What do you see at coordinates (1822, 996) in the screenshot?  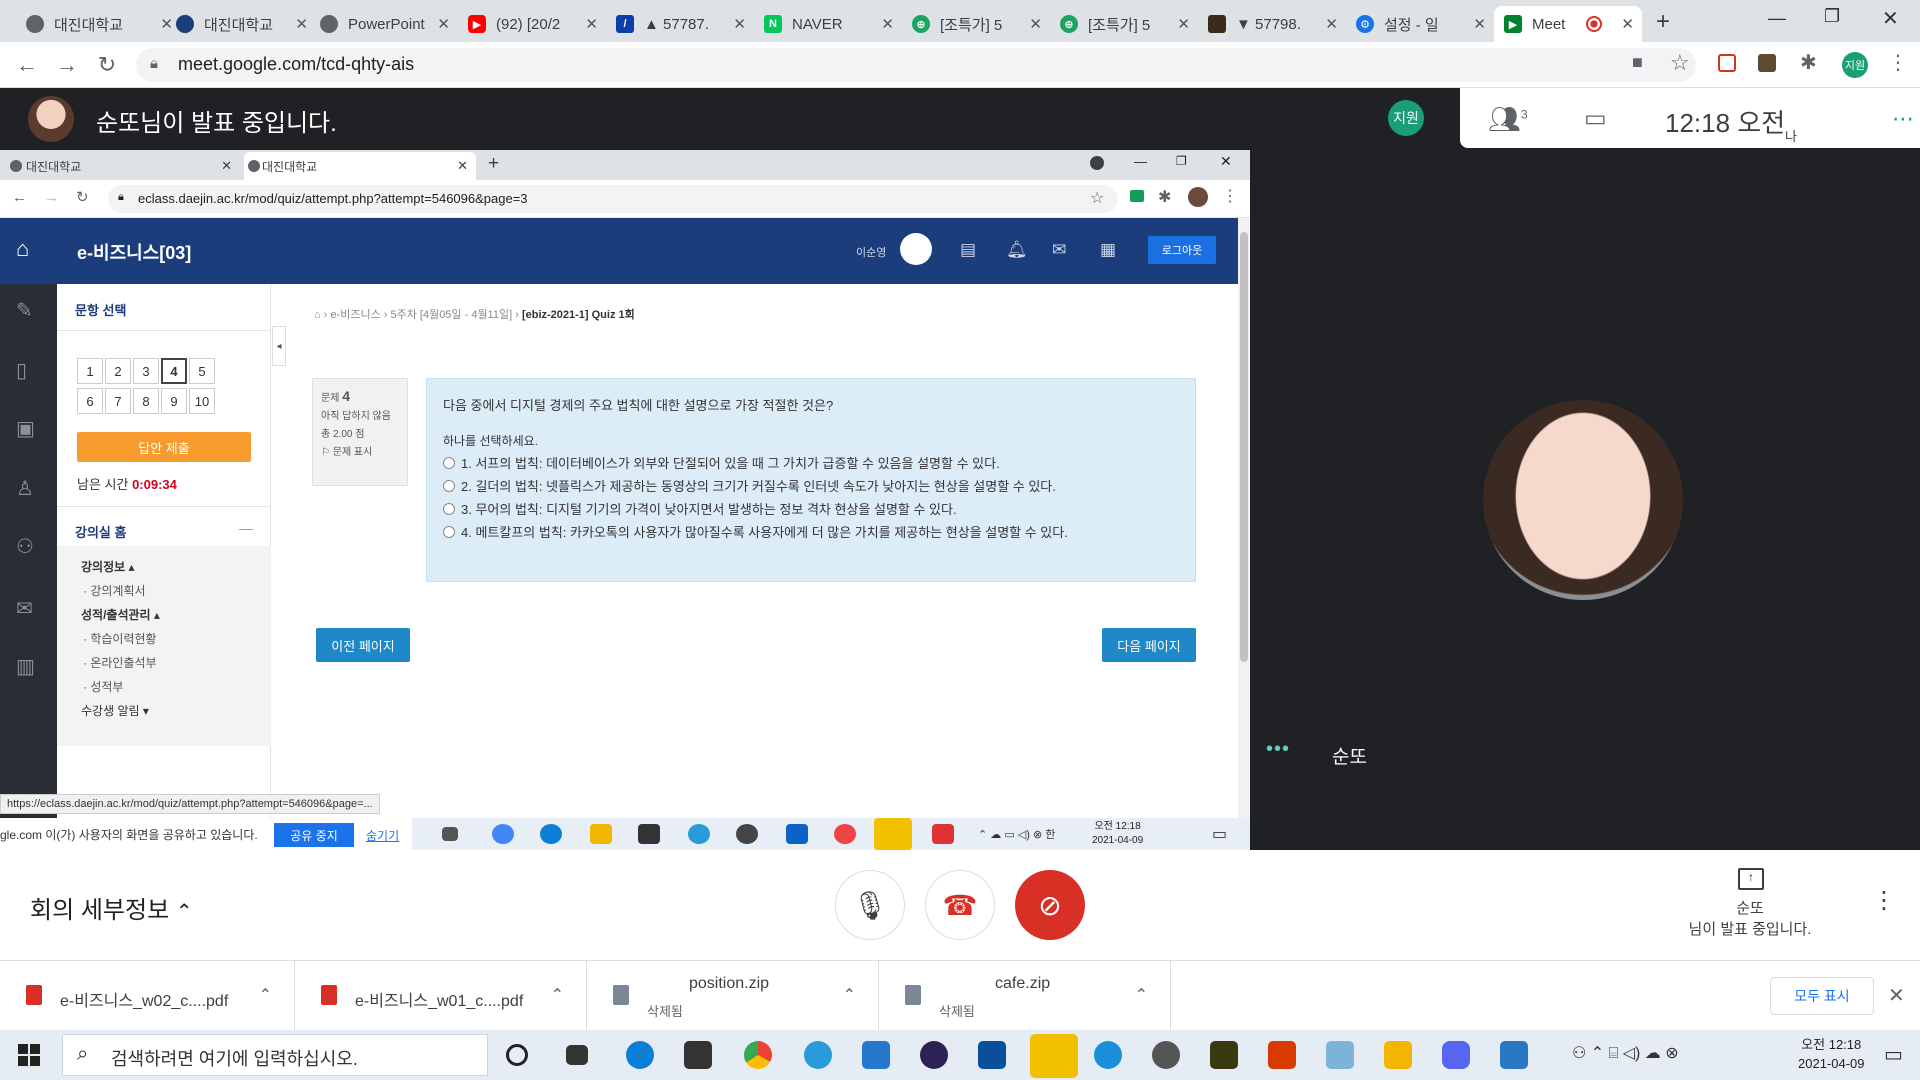 I see `show-all-button: 모두 표시` at bounding box center [1822, 996].